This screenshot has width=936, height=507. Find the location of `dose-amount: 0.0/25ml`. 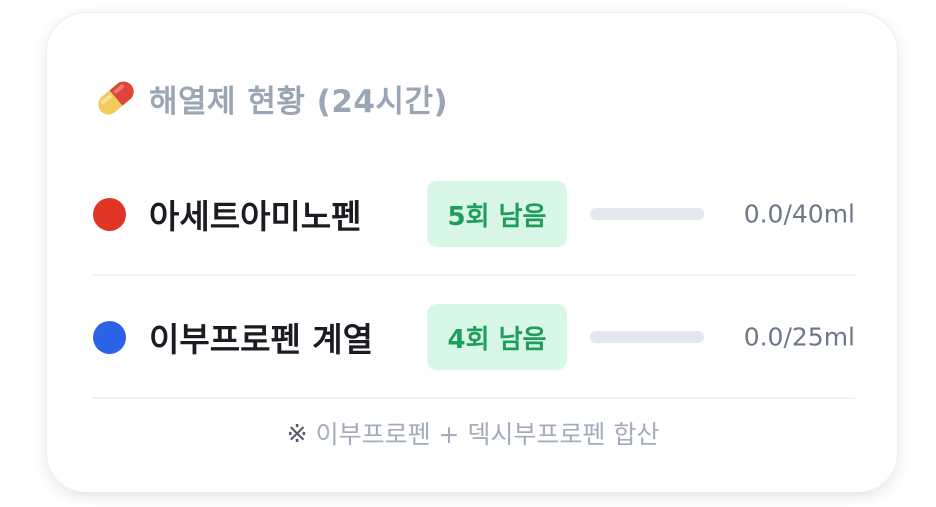

dose-amount: 0.0/25ml is located at coordinates (799, 337).